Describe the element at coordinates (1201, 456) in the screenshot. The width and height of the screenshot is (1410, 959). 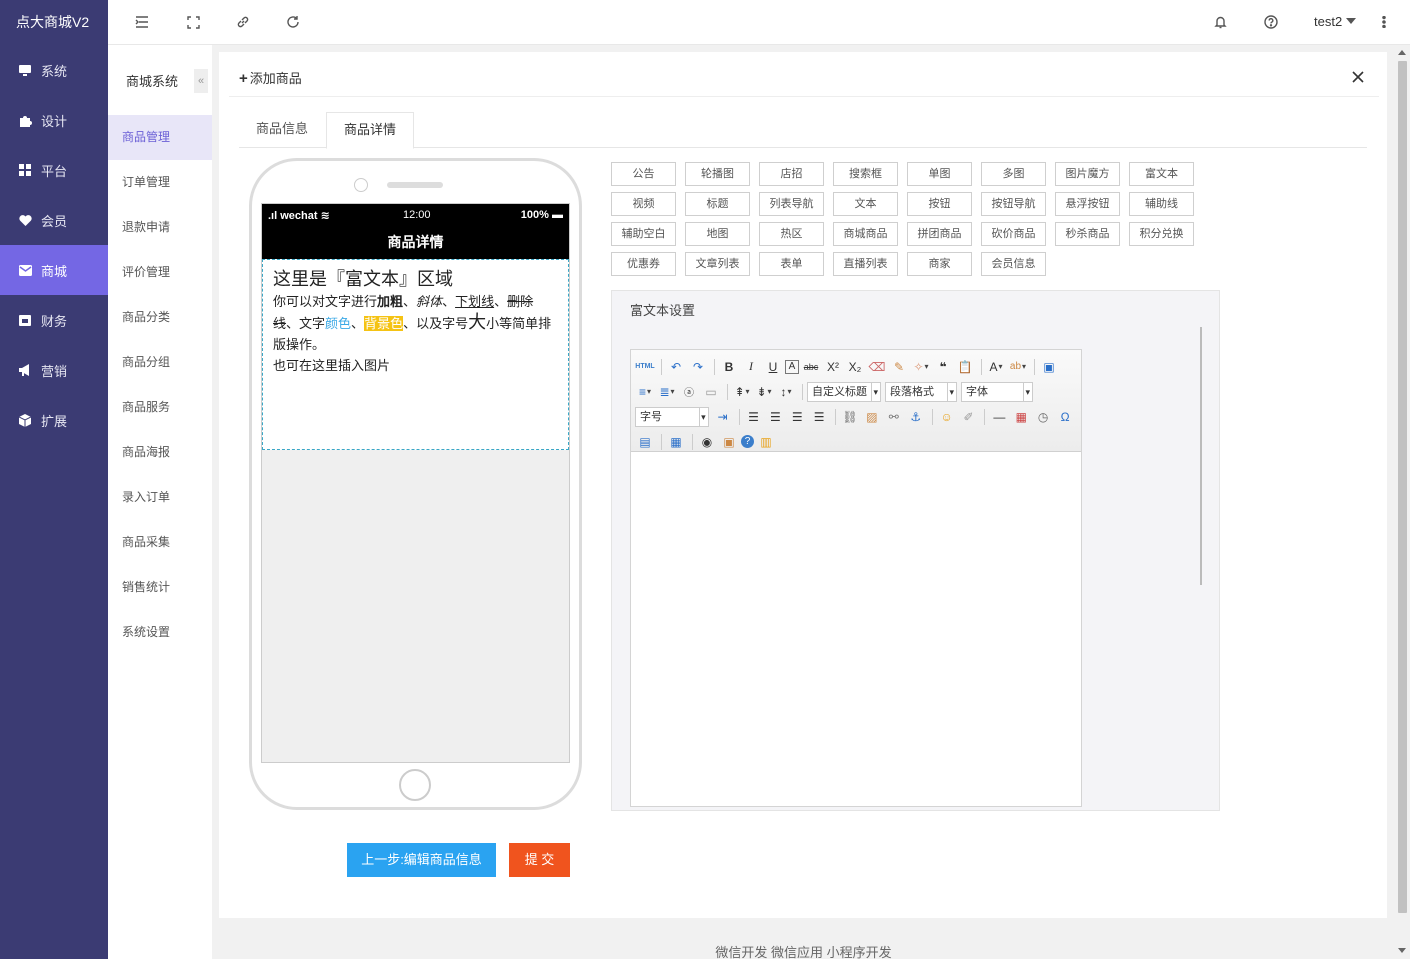
I see `panel-scrollbar` at that location.